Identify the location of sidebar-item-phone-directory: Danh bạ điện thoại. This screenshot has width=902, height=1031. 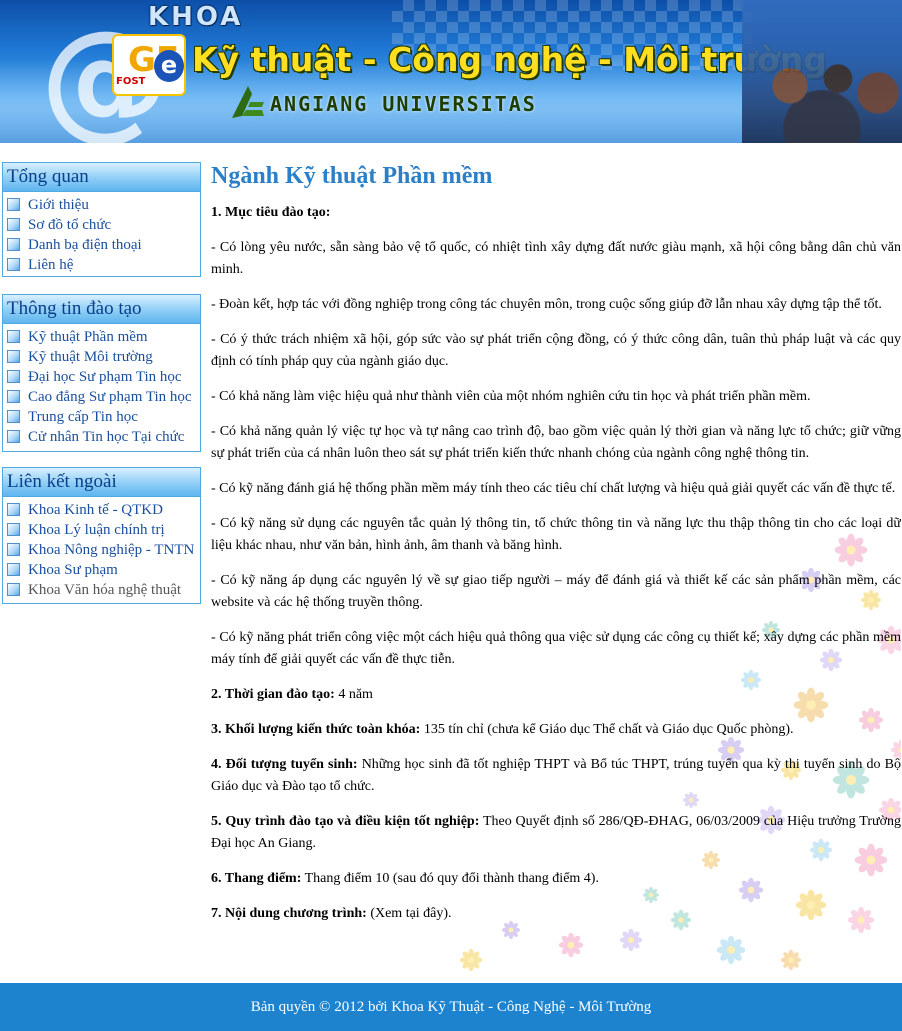
(101, 245).